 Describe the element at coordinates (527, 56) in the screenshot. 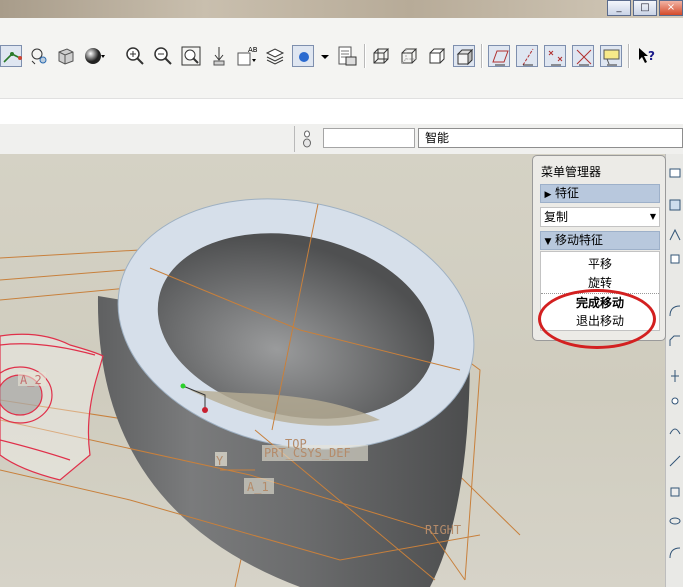

I see `datum-axes-icon` at that location.